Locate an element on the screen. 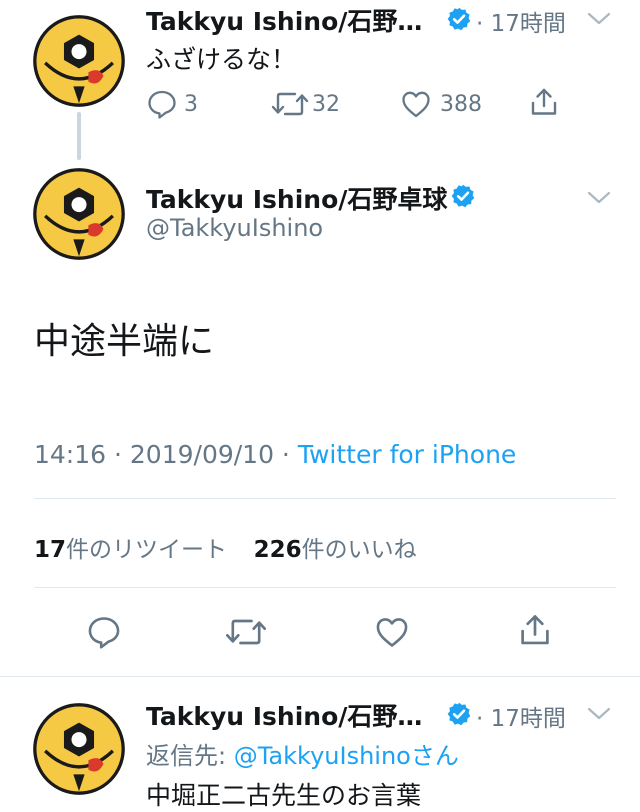 Image resolution: width=640 pixels, height=812 pixels. retweet-total: 17 is located at coordinates (50, 550).